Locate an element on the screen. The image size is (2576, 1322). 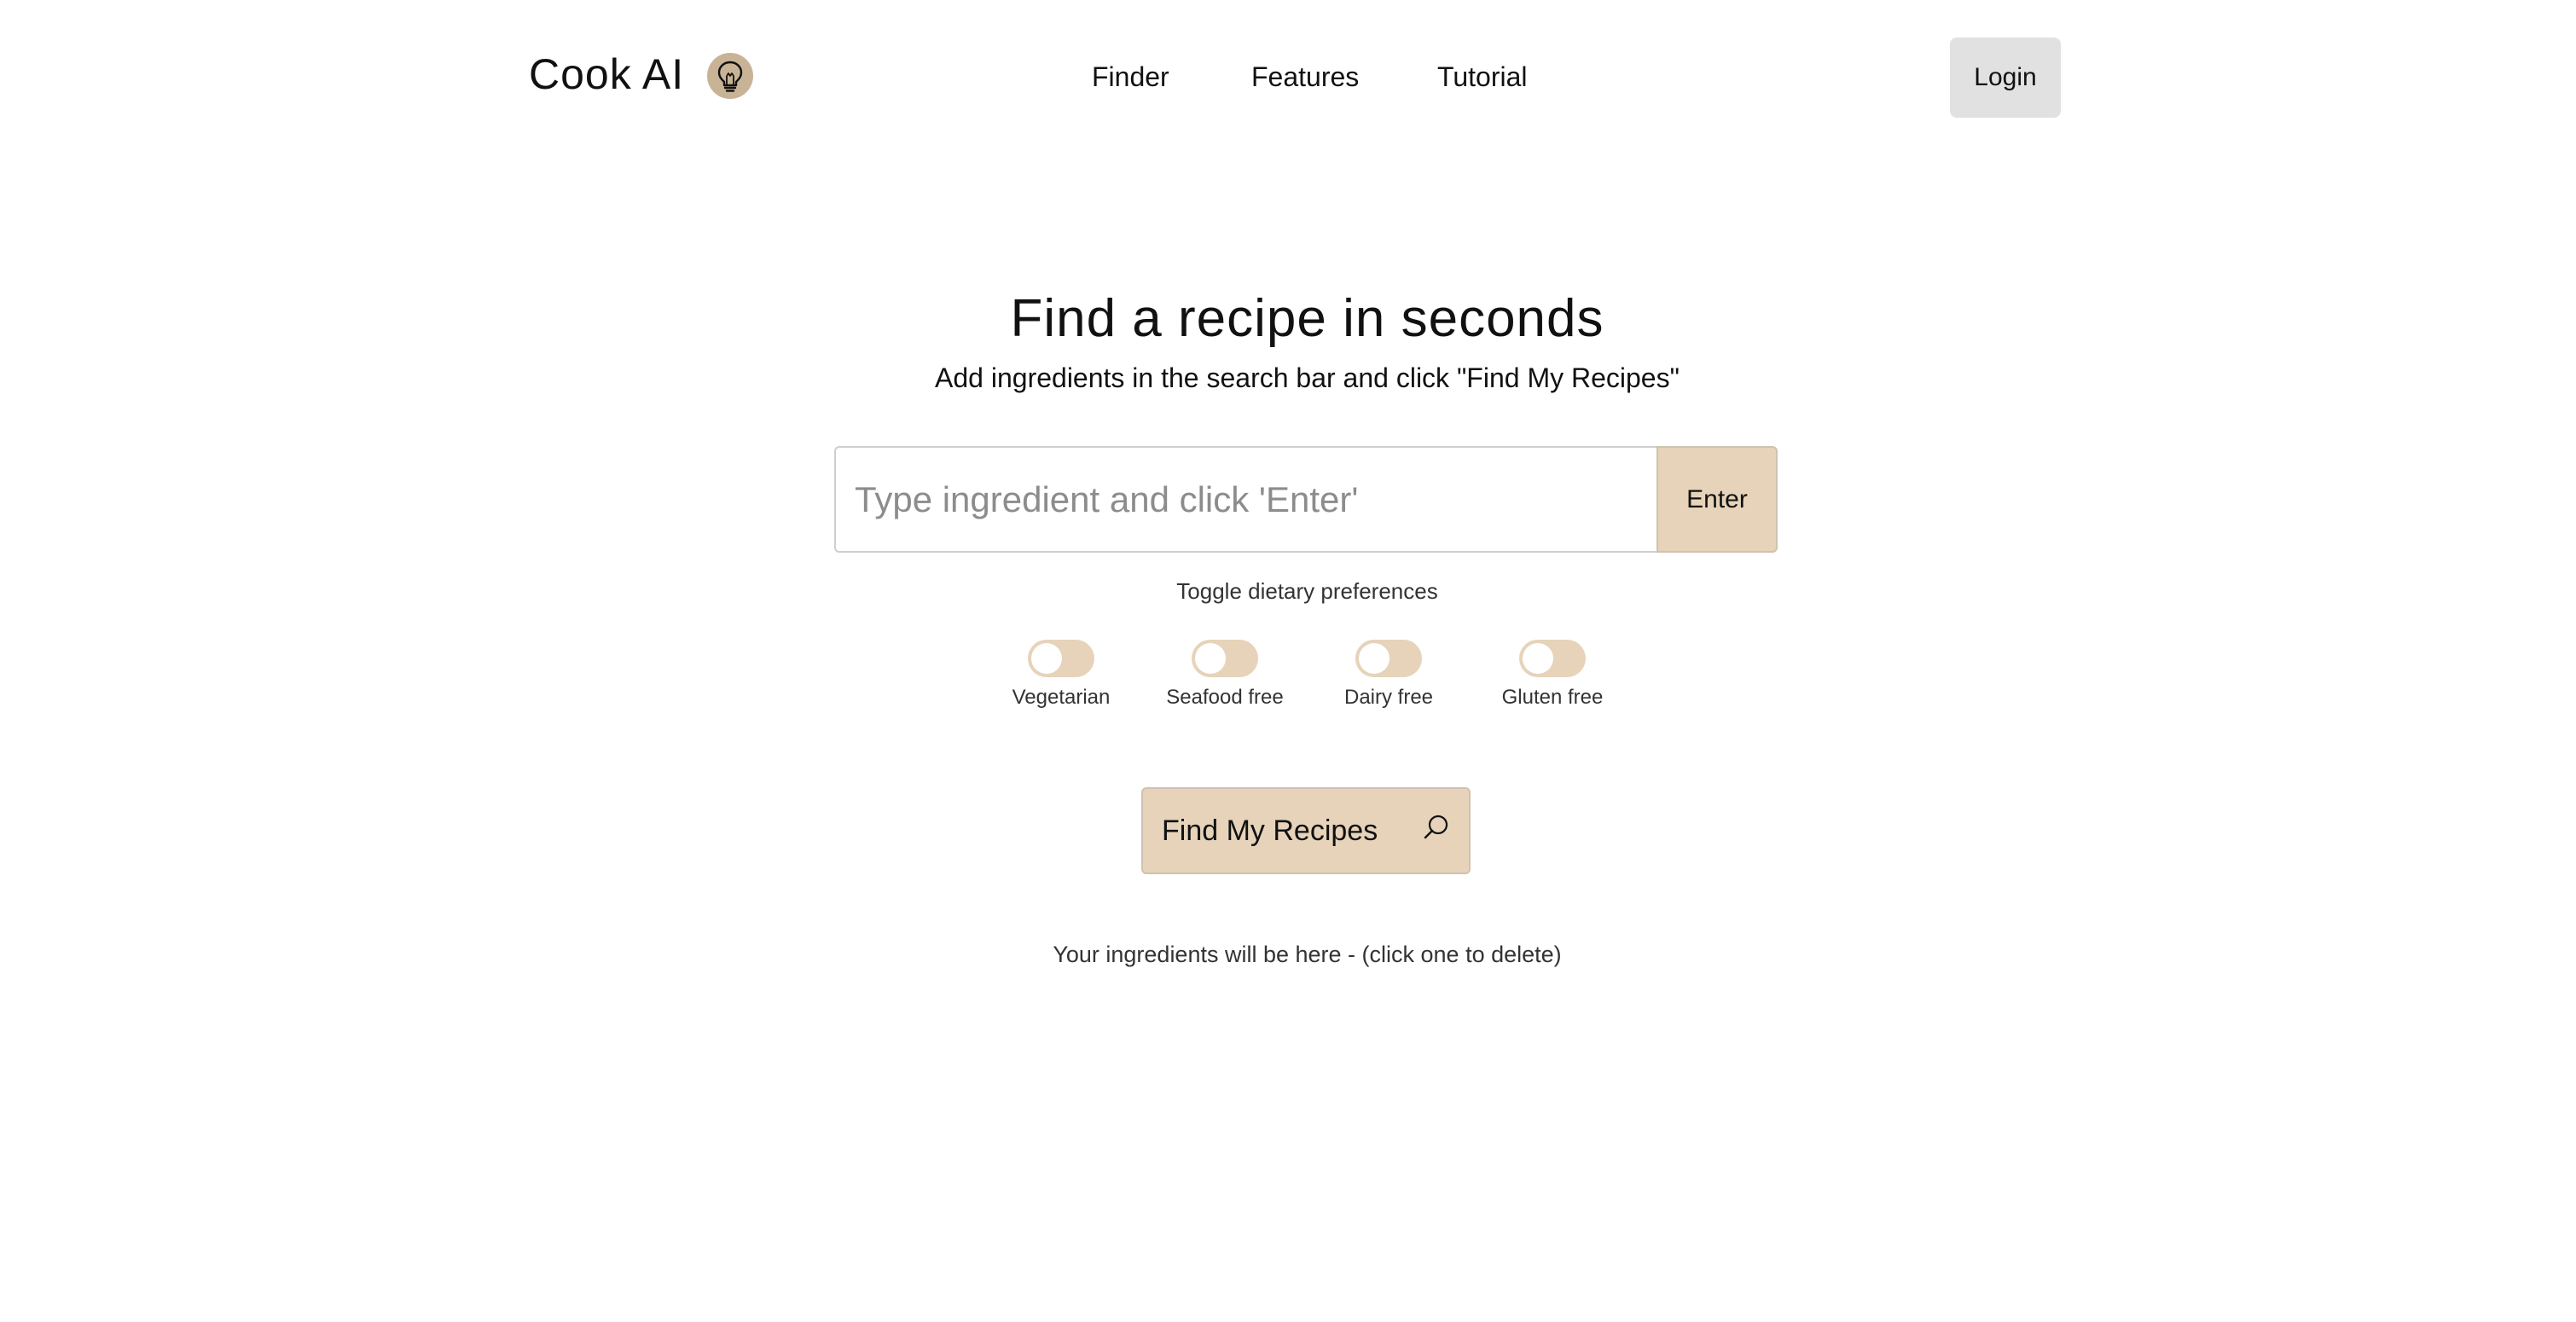
find-my-recipes-button: Find My Recipes is located at coordinates (1306, 830).